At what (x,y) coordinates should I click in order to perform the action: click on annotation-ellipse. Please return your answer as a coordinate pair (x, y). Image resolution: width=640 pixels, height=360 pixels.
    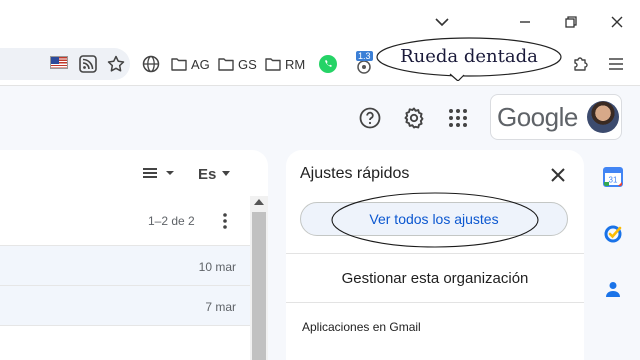
    Looking at the image, I should click on (435, 220).